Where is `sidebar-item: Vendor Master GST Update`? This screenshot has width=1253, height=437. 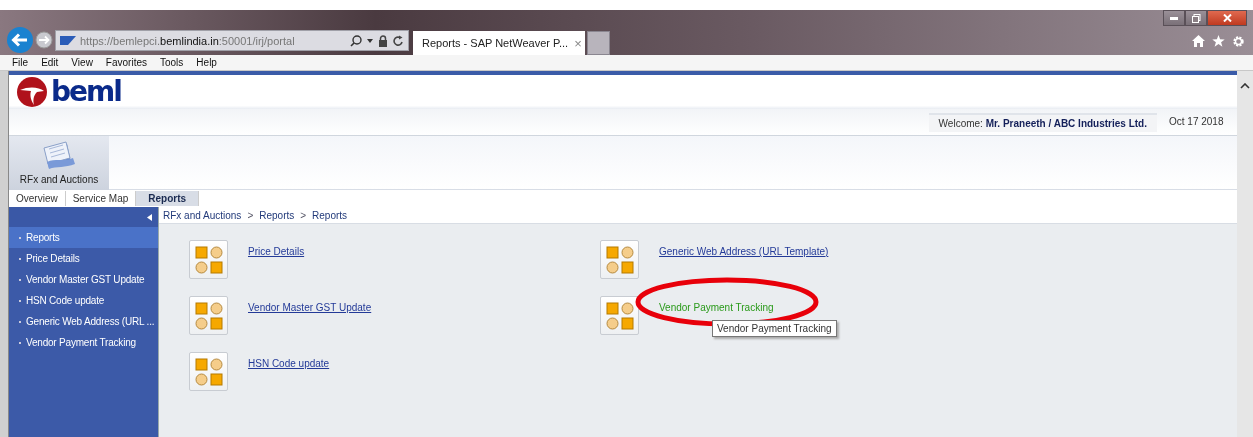
sidebar-item: Vendor Master GST Update is located at coordinates (83, 279).